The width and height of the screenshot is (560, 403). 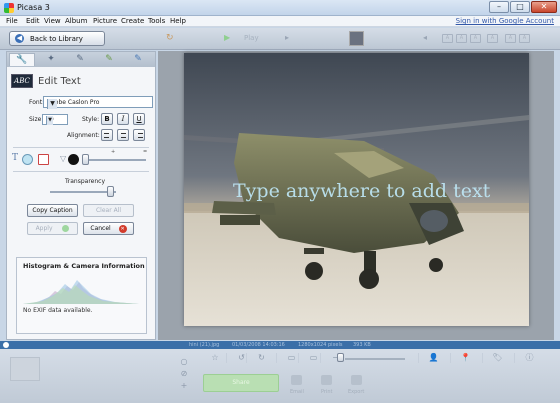 I want to click on outline-color-swatch, so click(x=73, y=159).